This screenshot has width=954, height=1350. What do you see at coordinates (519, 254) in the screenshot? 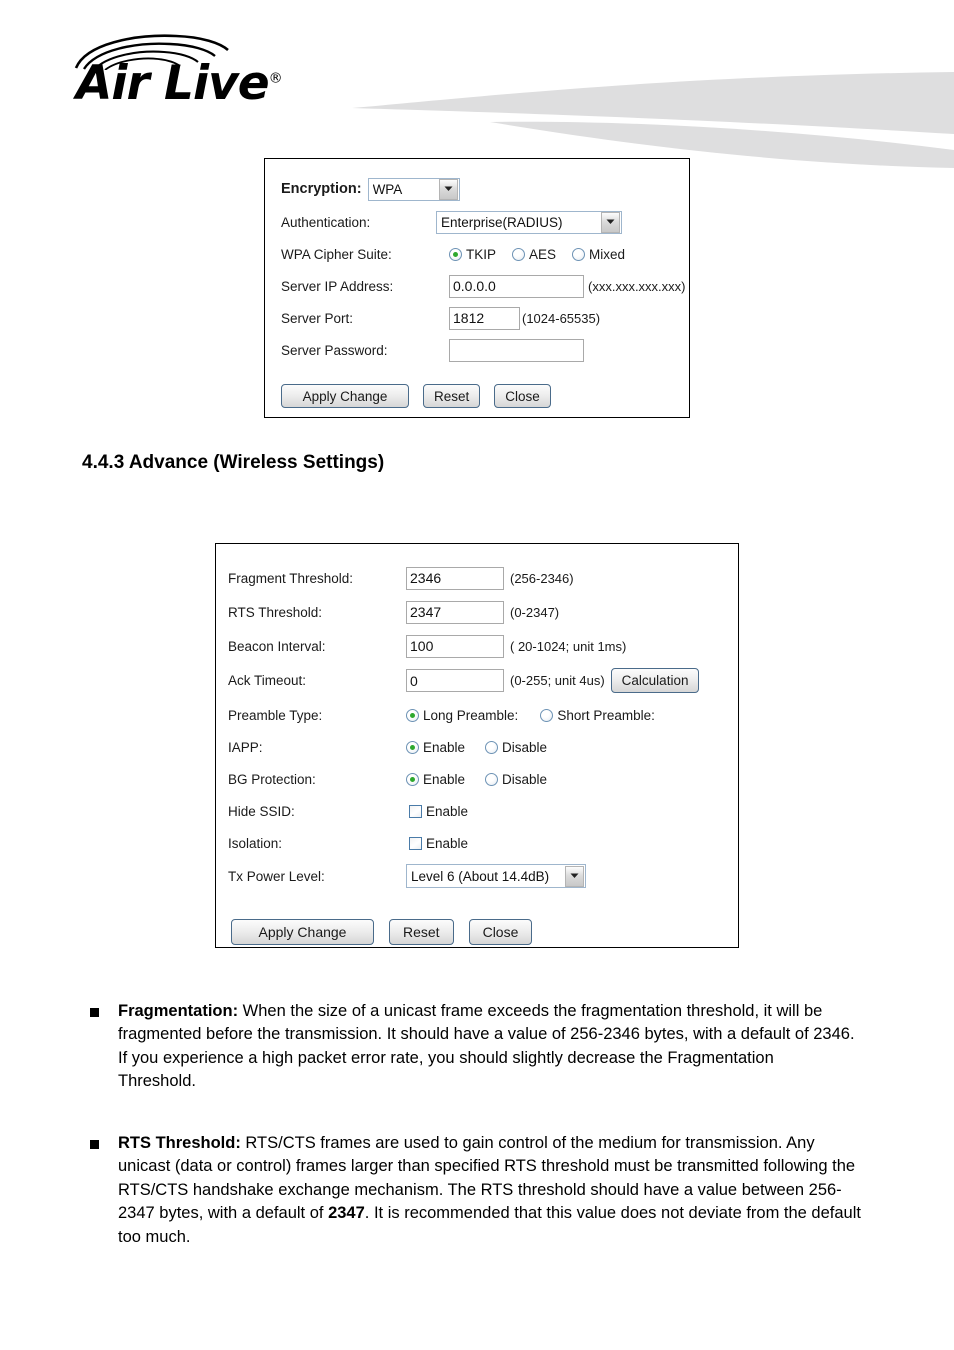
I see `radio-icon-aes` at bounding box center [519, 254].